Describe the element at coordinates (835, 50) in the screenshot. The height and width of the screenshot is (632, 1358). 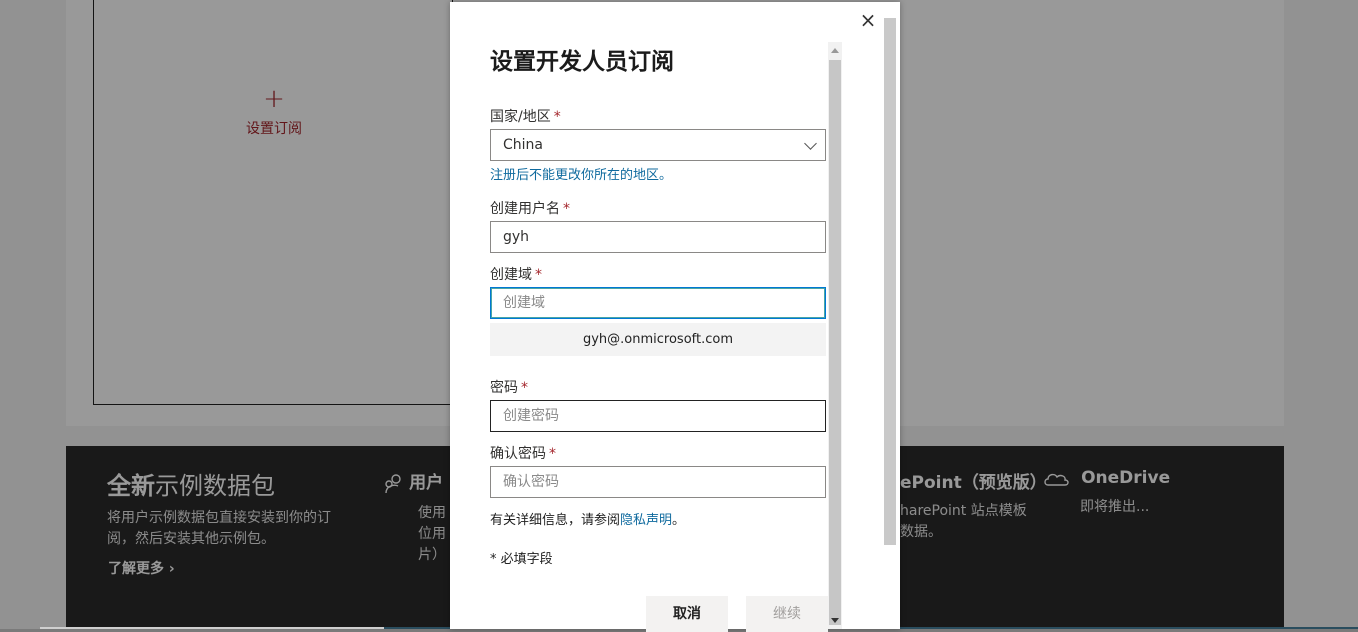
I see `scroll-up-icon` at that location.